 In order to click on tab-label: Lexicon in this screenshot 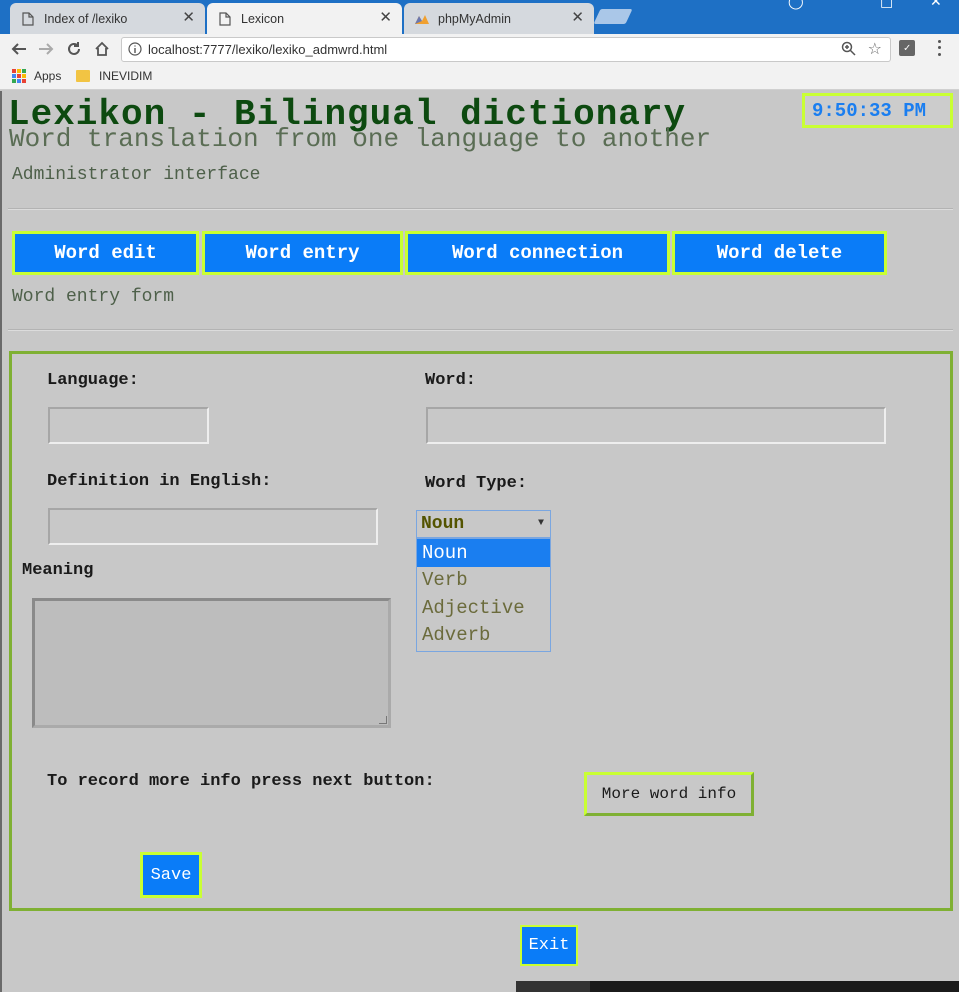, I will do `click(263, 18)`.